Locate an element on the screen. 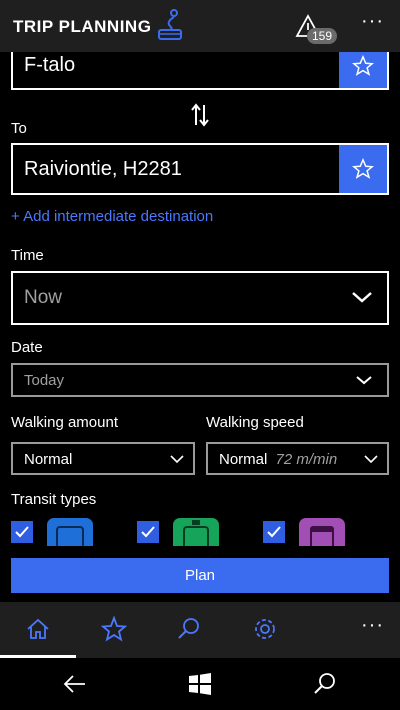 Image resolution: width=400 pixels, height=710 pixels. windows-start-icon is located at coordinates (200, 684).